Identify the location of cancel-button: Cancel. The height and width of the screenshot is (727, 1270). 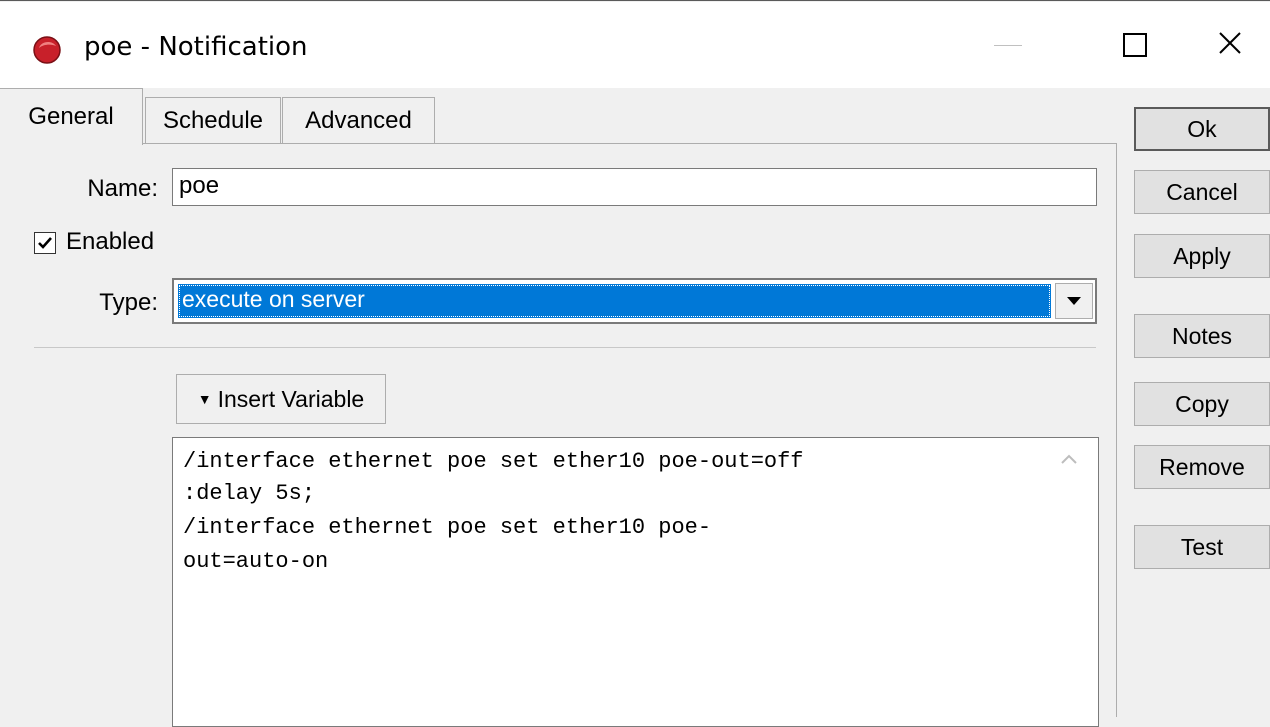
(1202, 192).